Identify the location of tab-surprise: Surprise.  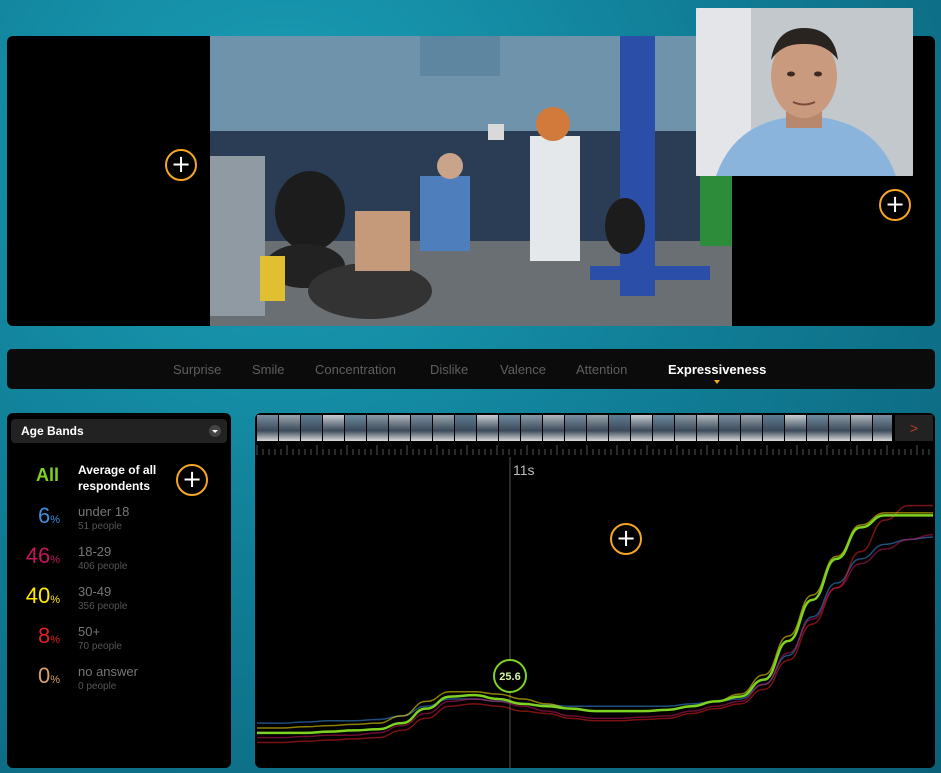
(197, 369).